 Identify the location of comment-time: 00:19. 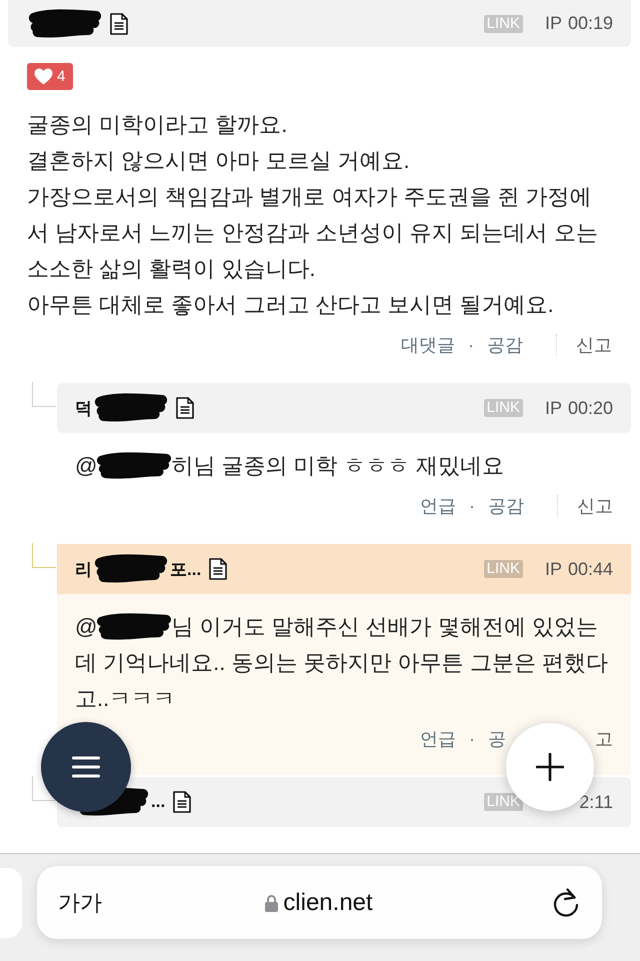
(590, 23).